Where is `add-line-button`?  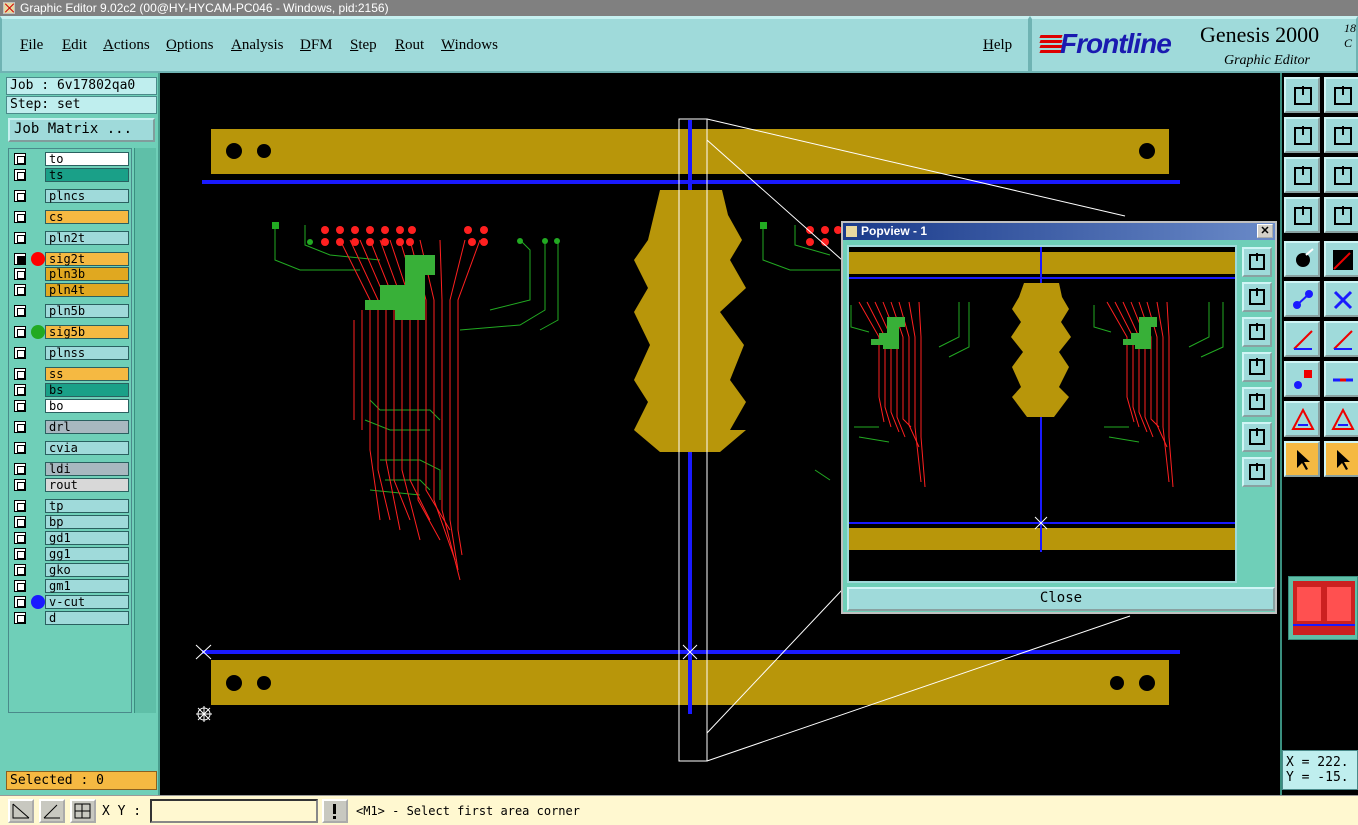 add-line-button is located at coordinates (1302, 339).